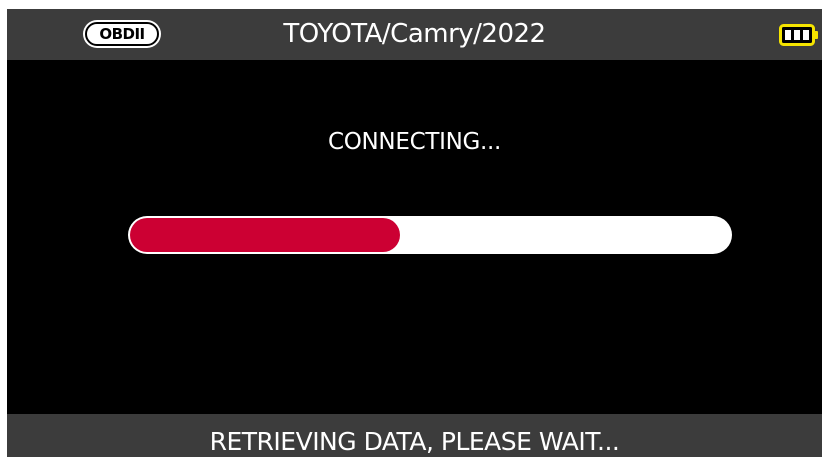  I want to click on progress-bar-fill, so click(265, 235).